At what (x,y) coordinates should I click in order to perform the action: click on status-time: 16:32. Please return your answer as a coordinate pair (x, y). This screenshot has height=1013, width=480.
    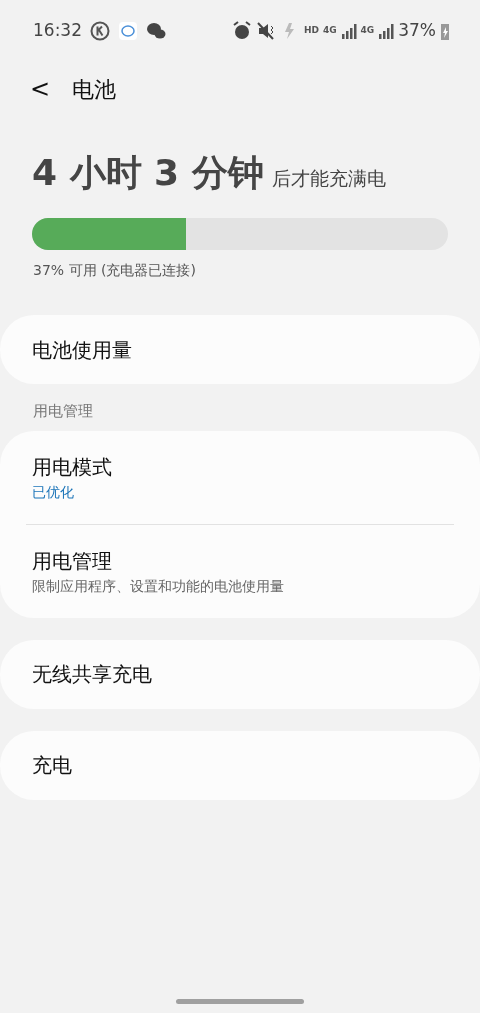
    Looking at the image, I should click on (57, 31).